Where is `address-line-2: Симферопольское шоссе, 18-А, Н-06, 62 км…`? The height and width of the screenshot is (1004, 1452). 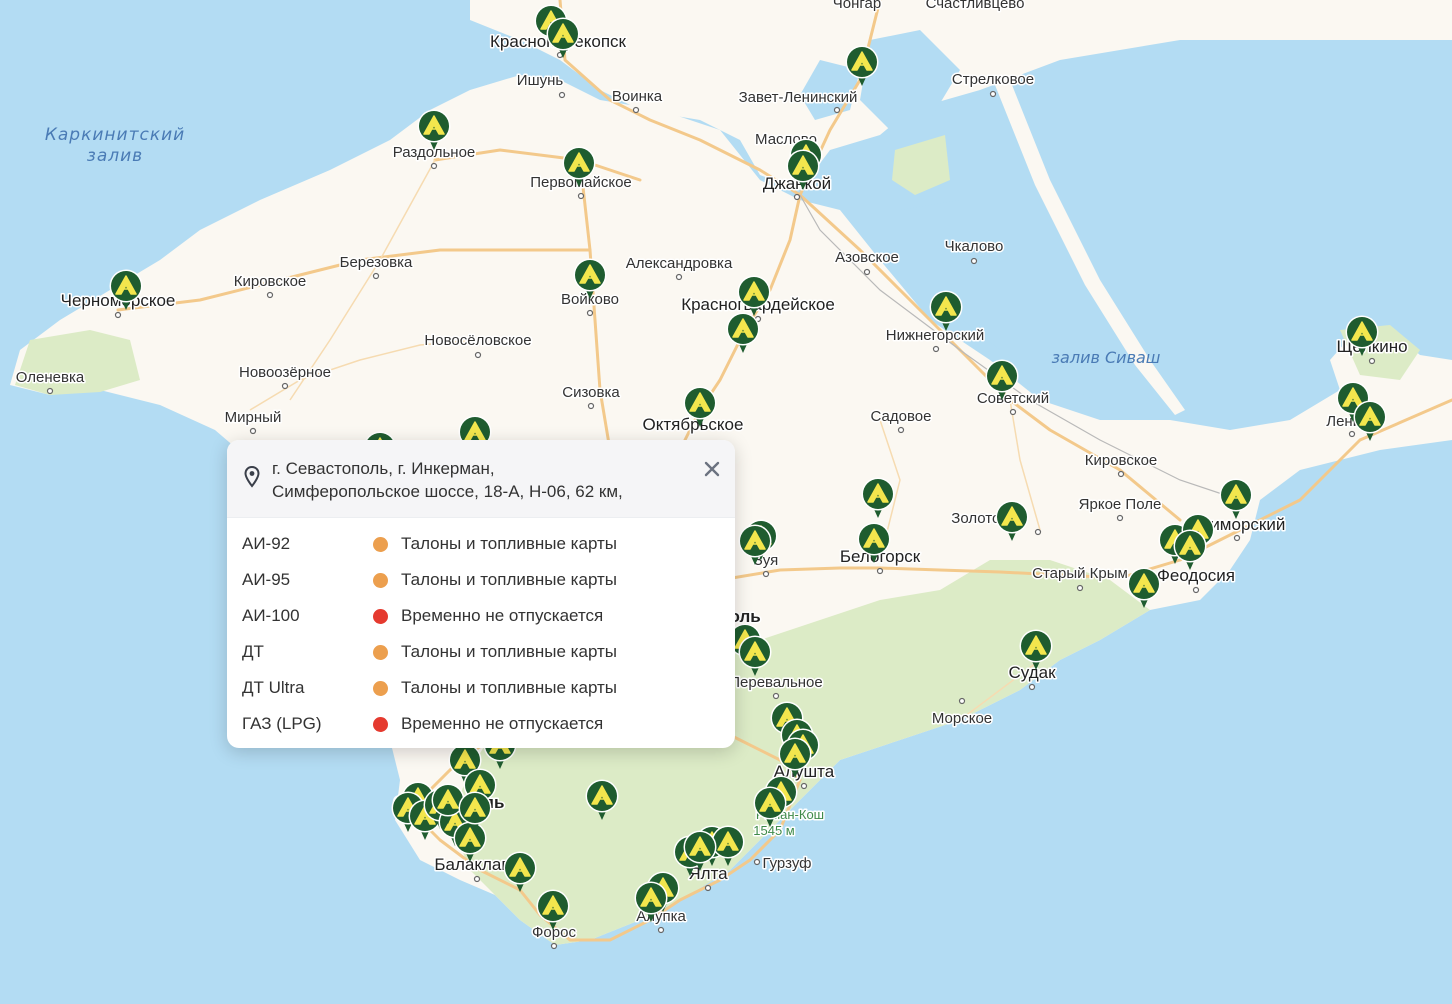 address-line-2: Симферопольское шоссе, 18-А, Н-06, 62 км… is located at coordinates (447, 491).